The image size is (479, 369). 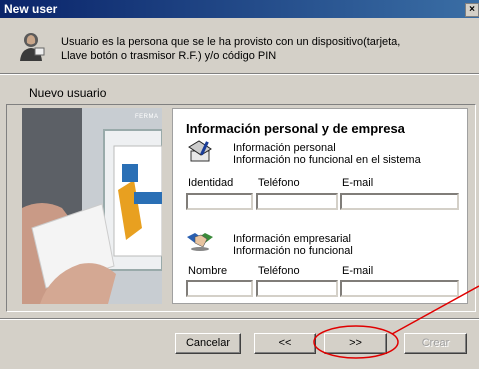 What do you see at coordinates (297, 201) in the screenshot?
I see `personal-phone-input` at bounding box center [297, 201].